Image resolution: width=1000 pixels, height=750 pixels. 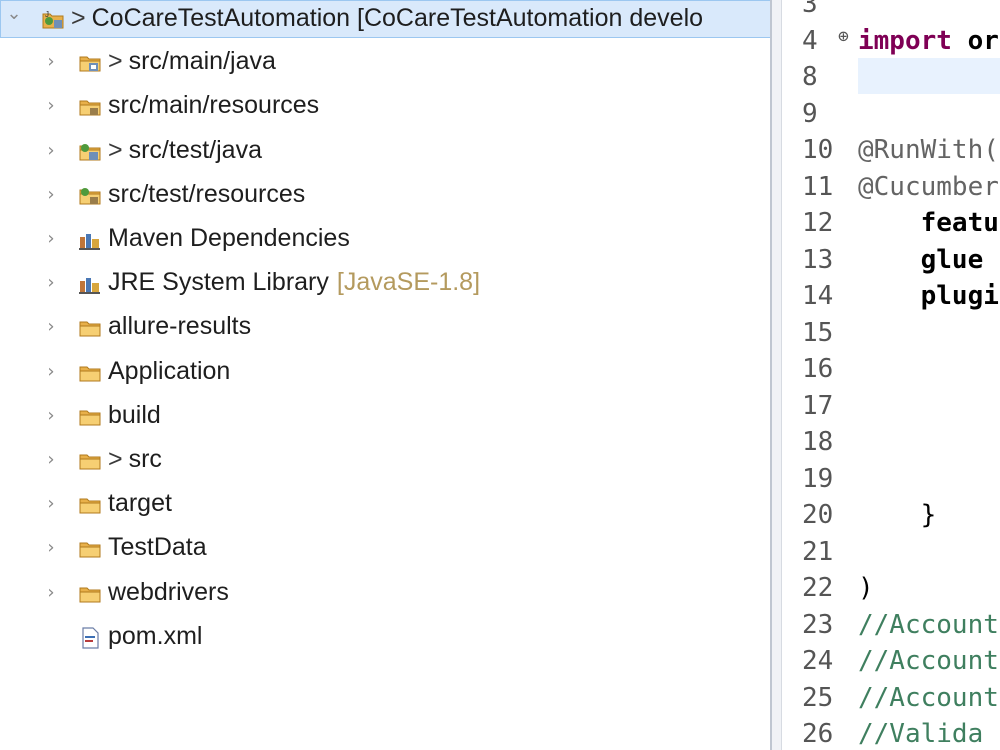 What do you see at coordinates (90, 107) in the screenshot?
I see `resource-folder-icon` at bounding box center [90, 107].